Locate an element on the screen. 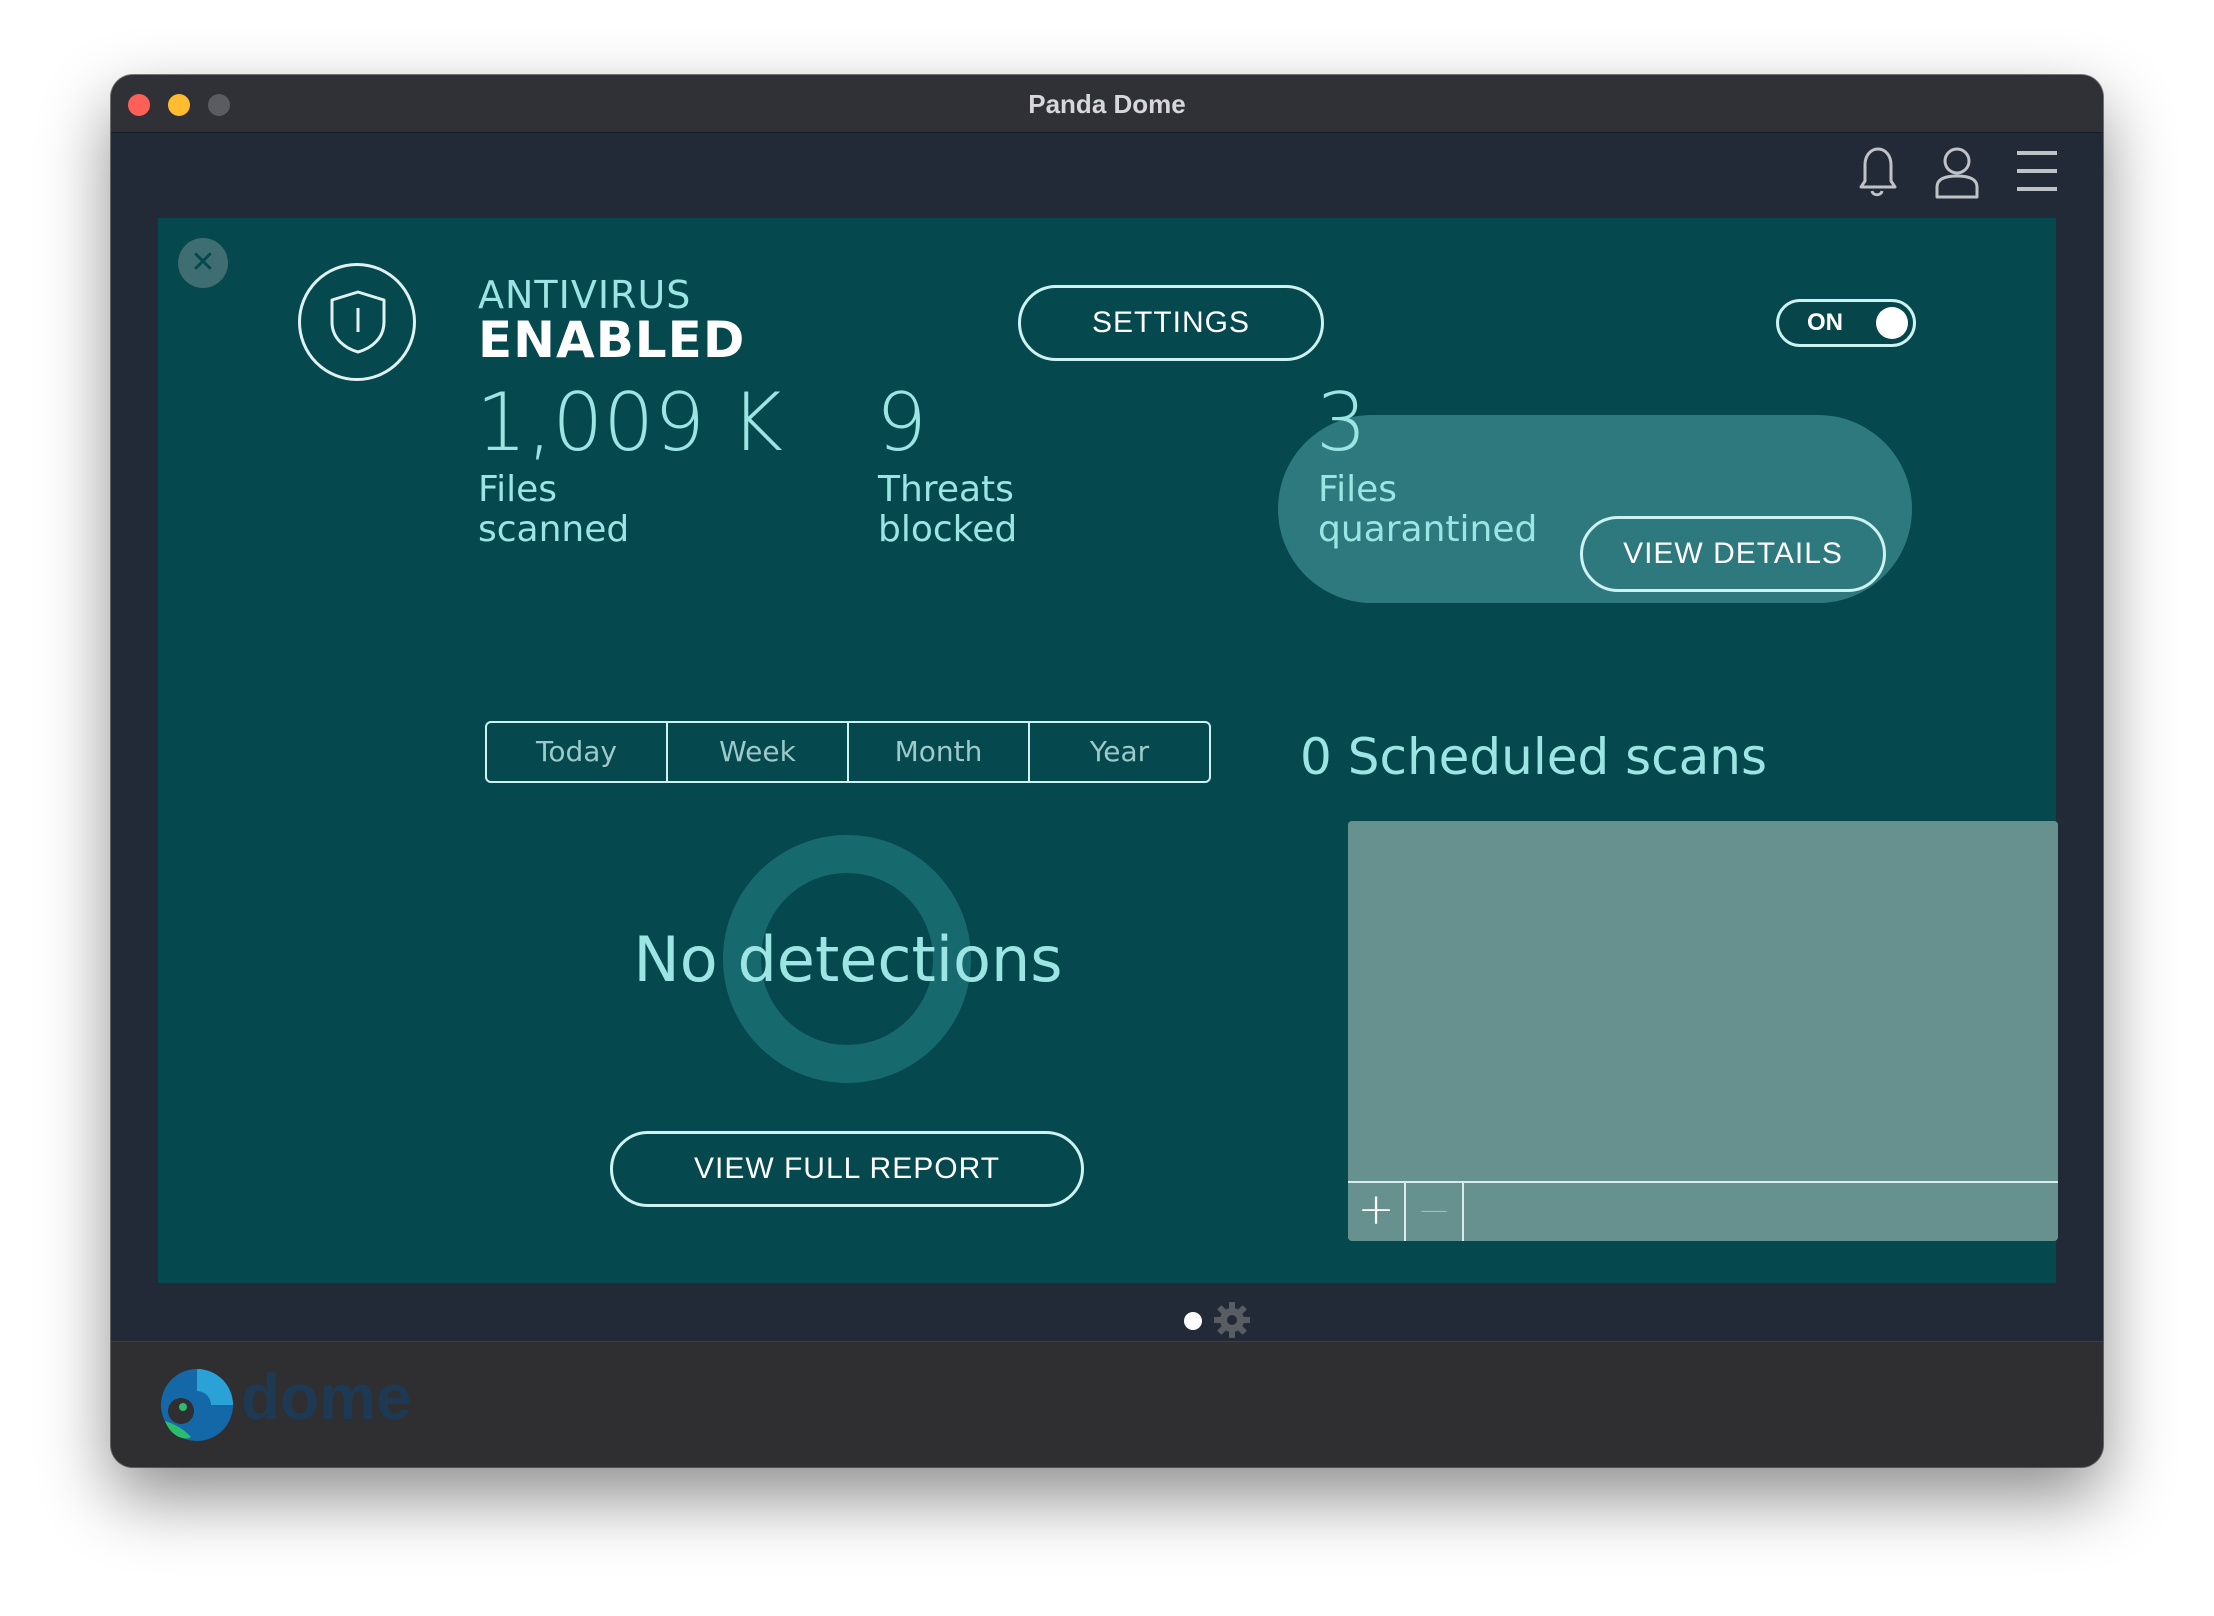 This screenshot has width=2214, height=1616. window-title: Panda Dome is located at coordinates (1107, 104).